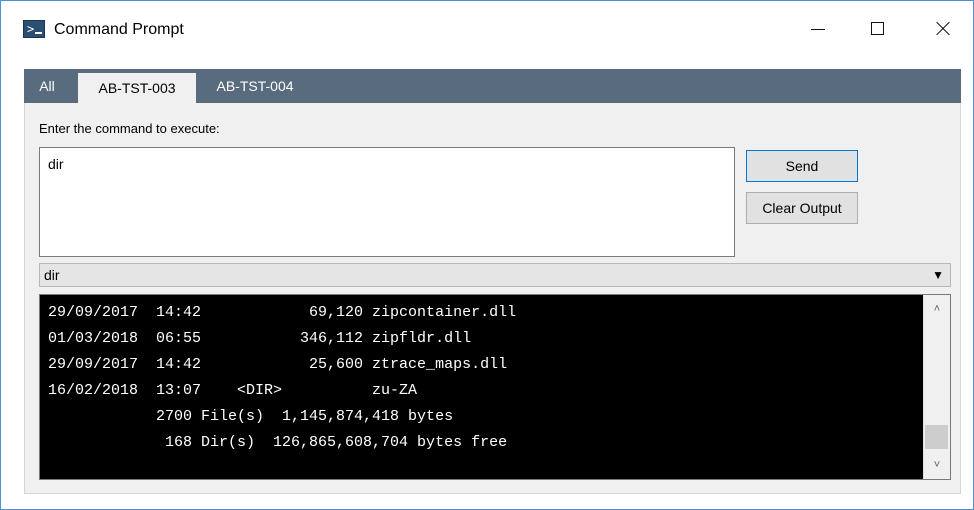 Image resolution: width=974 pixels, height=510 pixels. I want to click on title-bar: > Command Prompt, so click(487, 31).